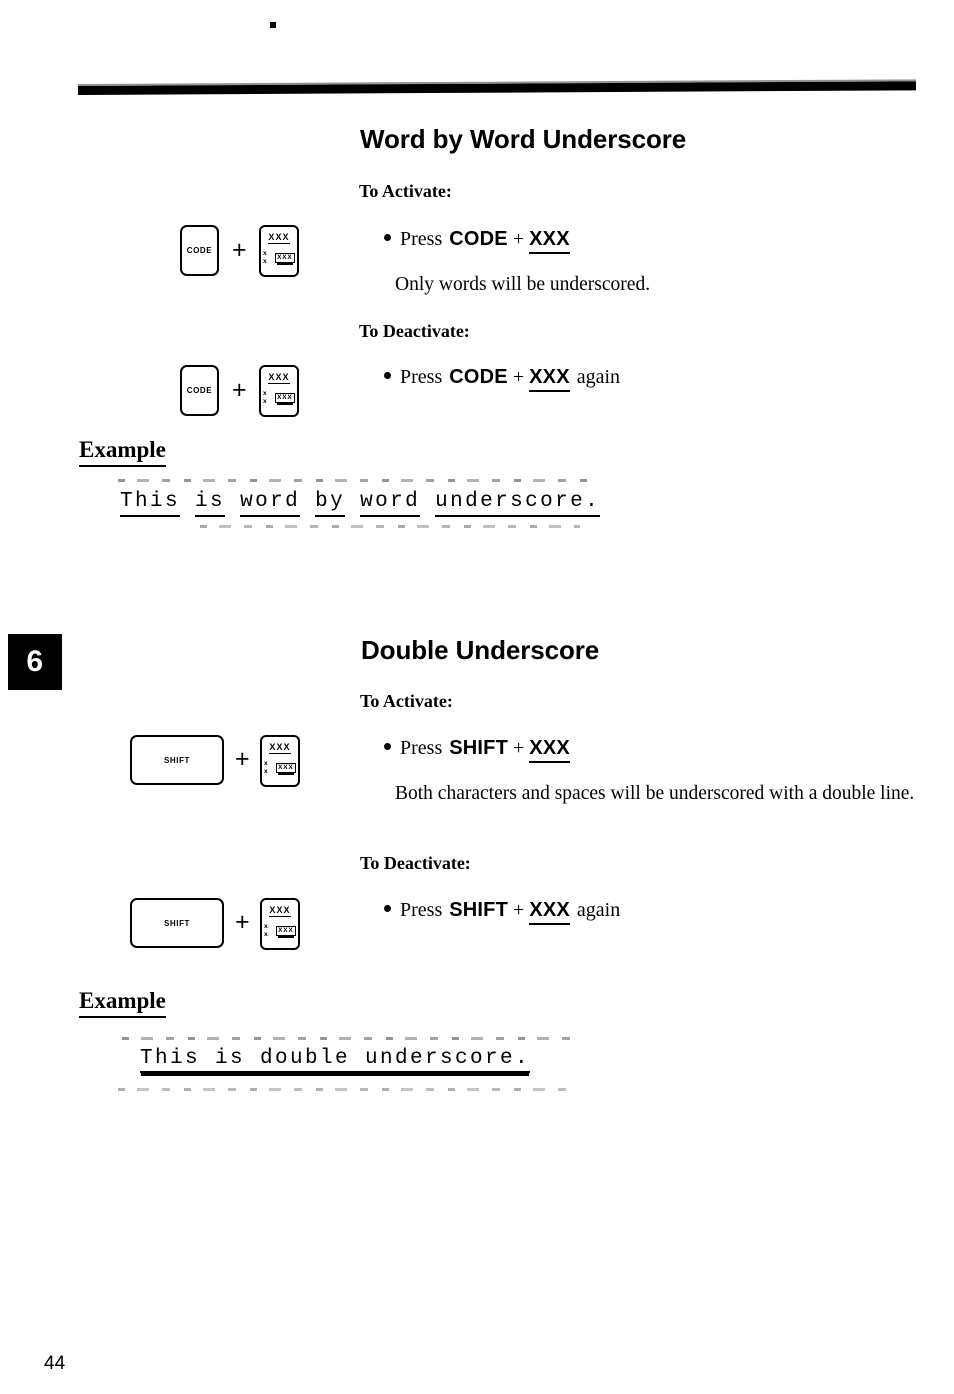 This screenshot has width=954, height=1394. Describe the element at coordinates (210, 503) in the screenshot. I see `example-word: is` at that location.